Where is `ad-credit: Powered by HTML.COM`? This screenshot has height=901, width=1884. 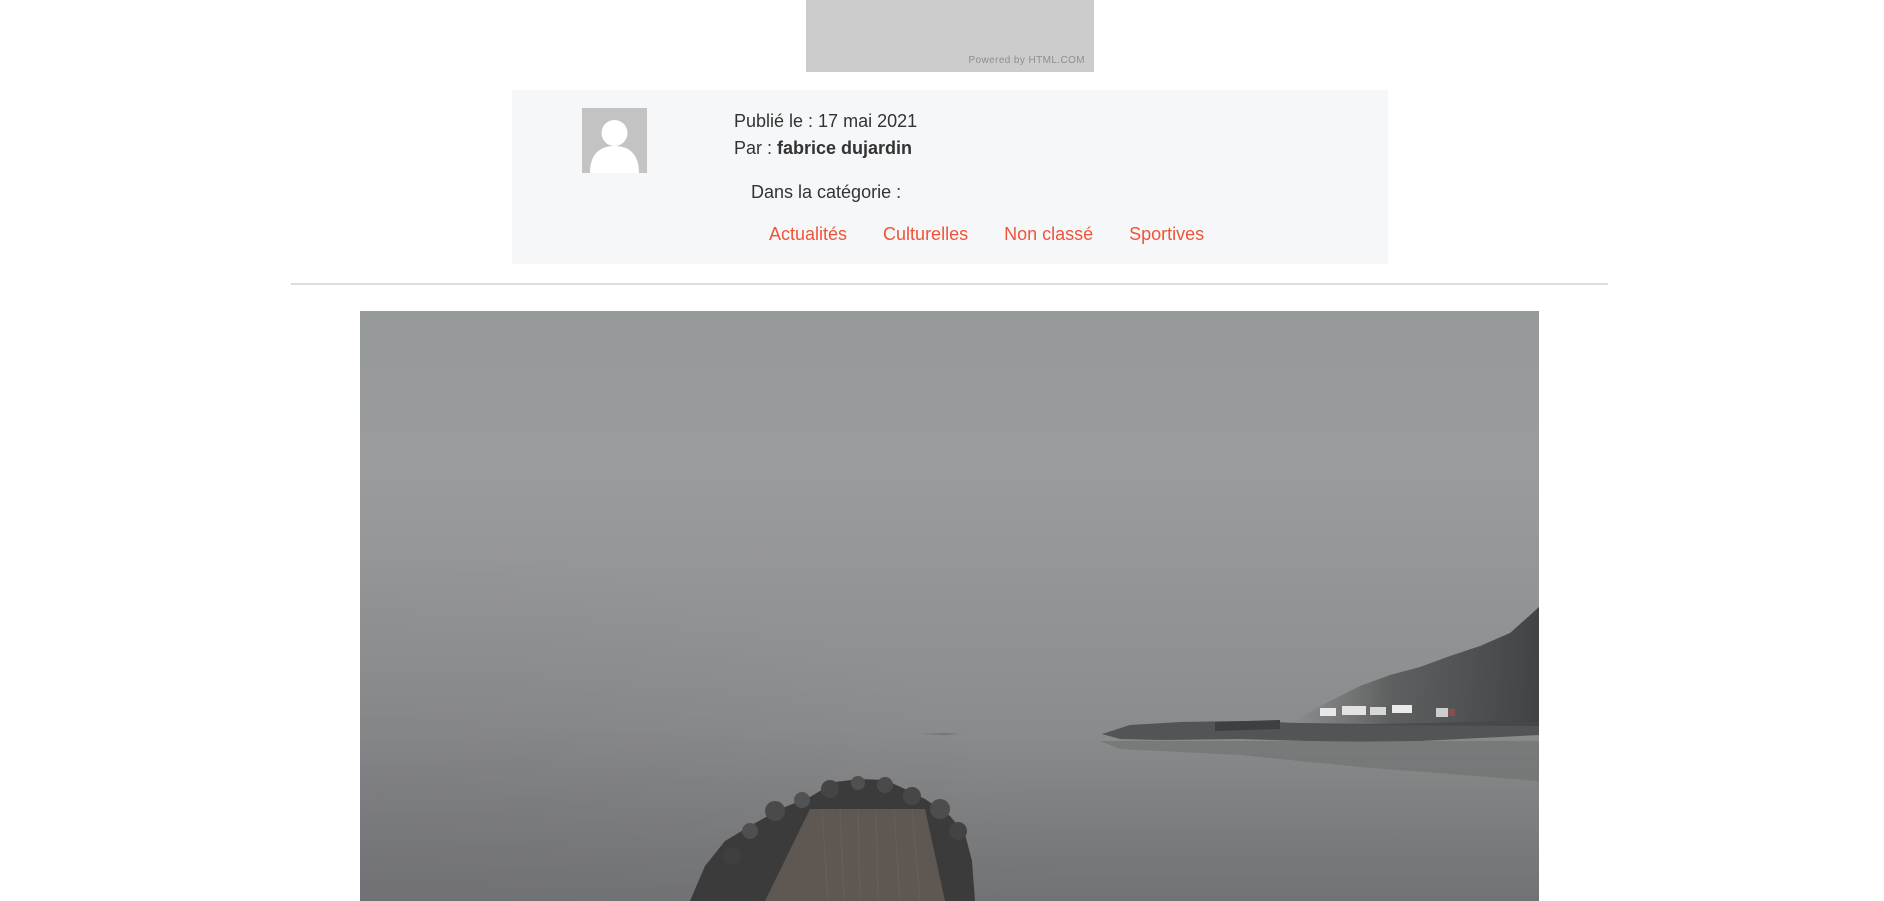 ad-credit: Powered by HTML.COM is located at coordinates (1026, 60).